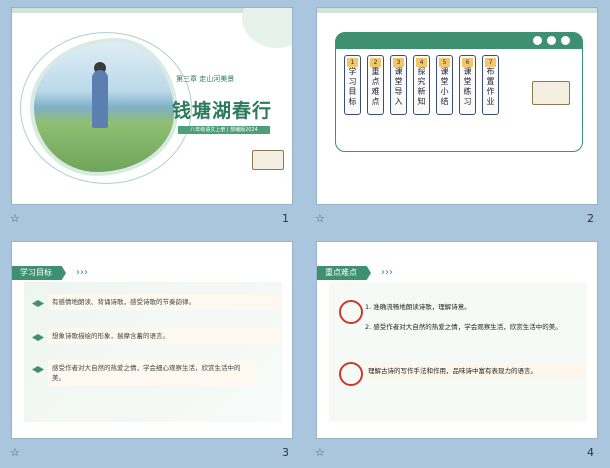 The image size is (610, 468). Describe the element at coordinates (165, 336) in the screenshot. I see `goal-item: 想象诗歌描绘的形象，揣摩含蓄的语言。` at that location.